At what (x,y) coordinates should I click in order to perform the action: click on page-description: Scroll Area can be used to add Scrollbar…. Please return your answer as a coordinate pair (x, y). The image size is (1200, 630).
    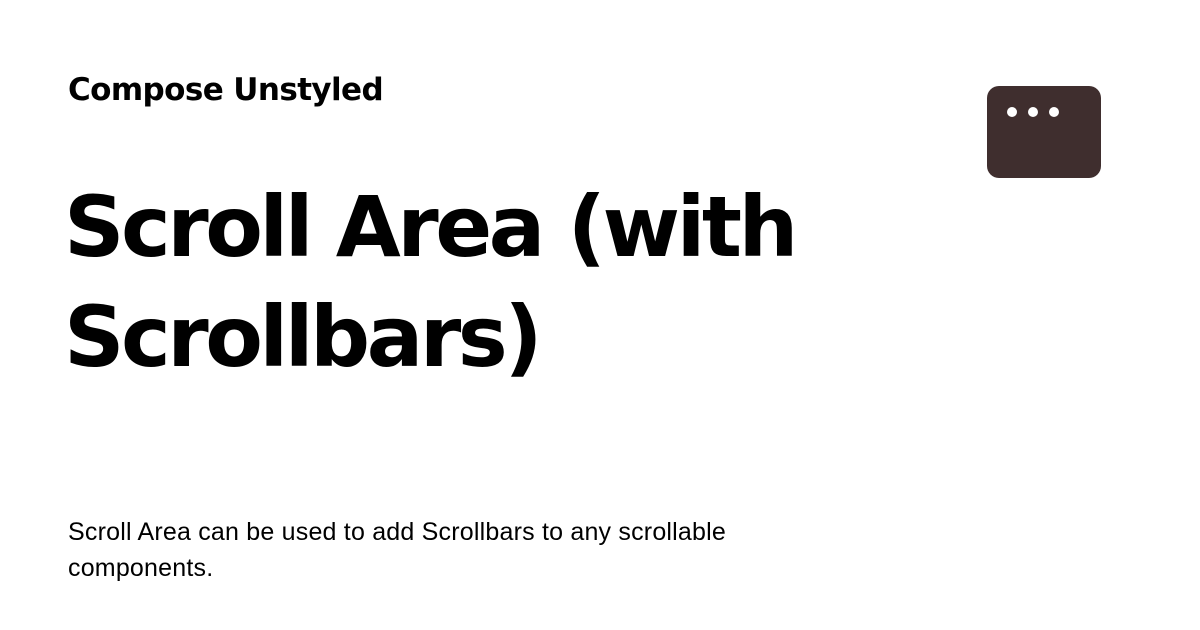
    Looking at the image, I should click on (397, 550).